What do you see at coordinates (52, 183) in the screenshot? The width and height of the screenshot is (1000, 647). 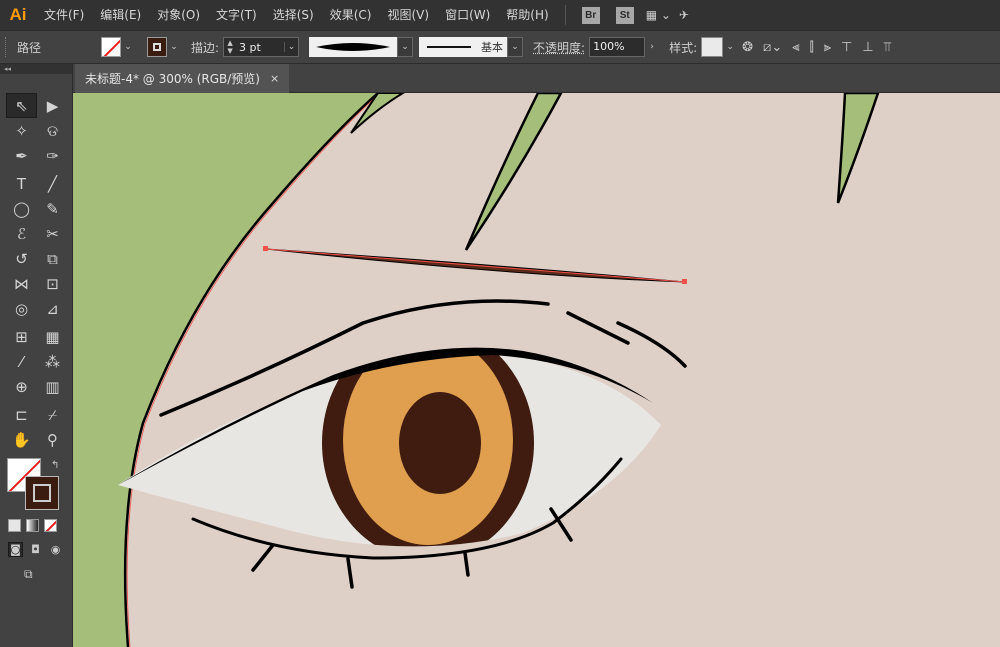 I see `line-tool: ╱` at bounding box center [52, 183].